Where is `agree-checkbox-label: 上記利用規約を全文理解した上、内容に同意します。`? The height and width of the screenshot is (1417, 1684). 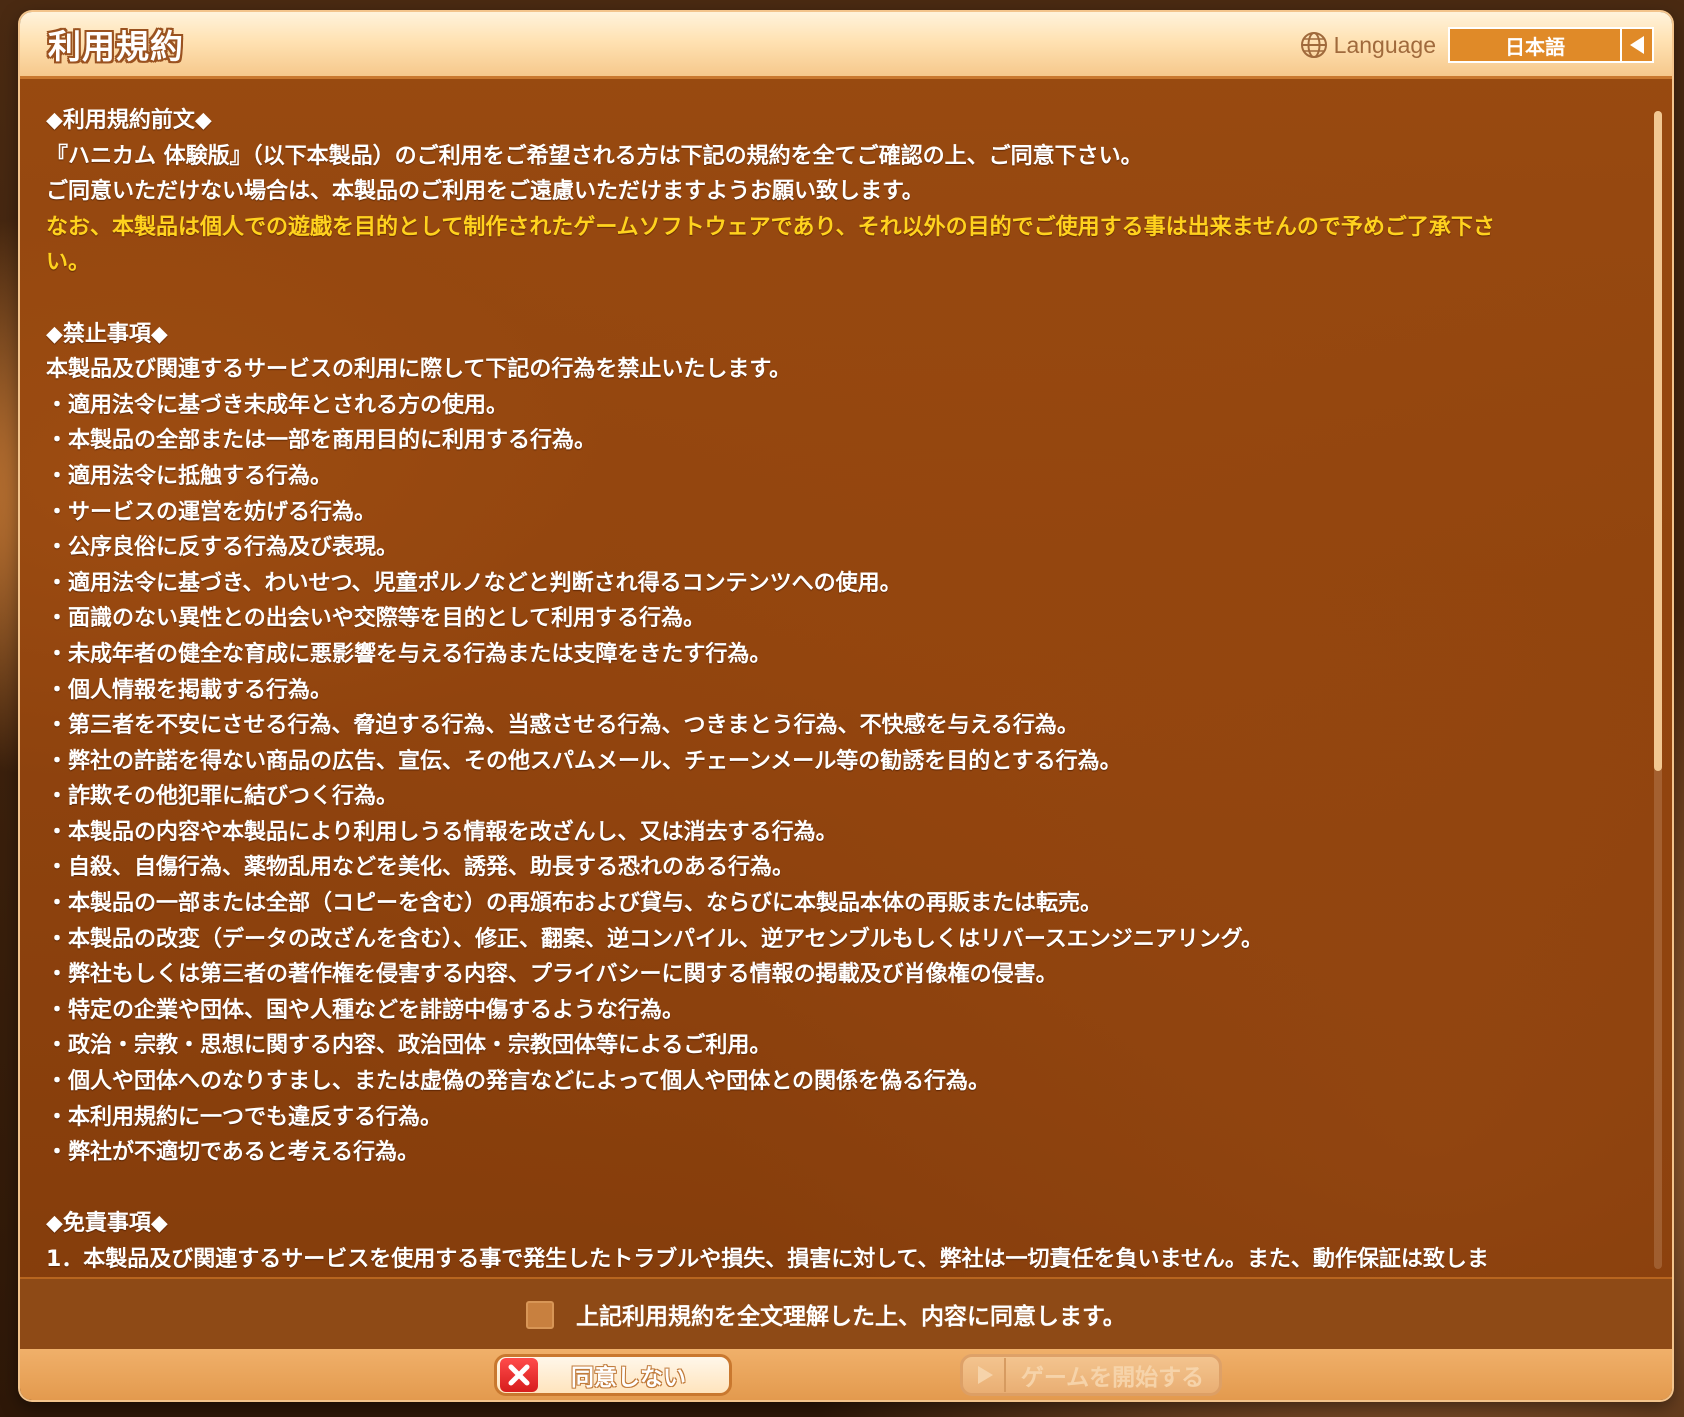 agree-checkbox-label: 上記利用規約を全文理解した上、内容に同意します。 is located at coordinates (851, 1314).